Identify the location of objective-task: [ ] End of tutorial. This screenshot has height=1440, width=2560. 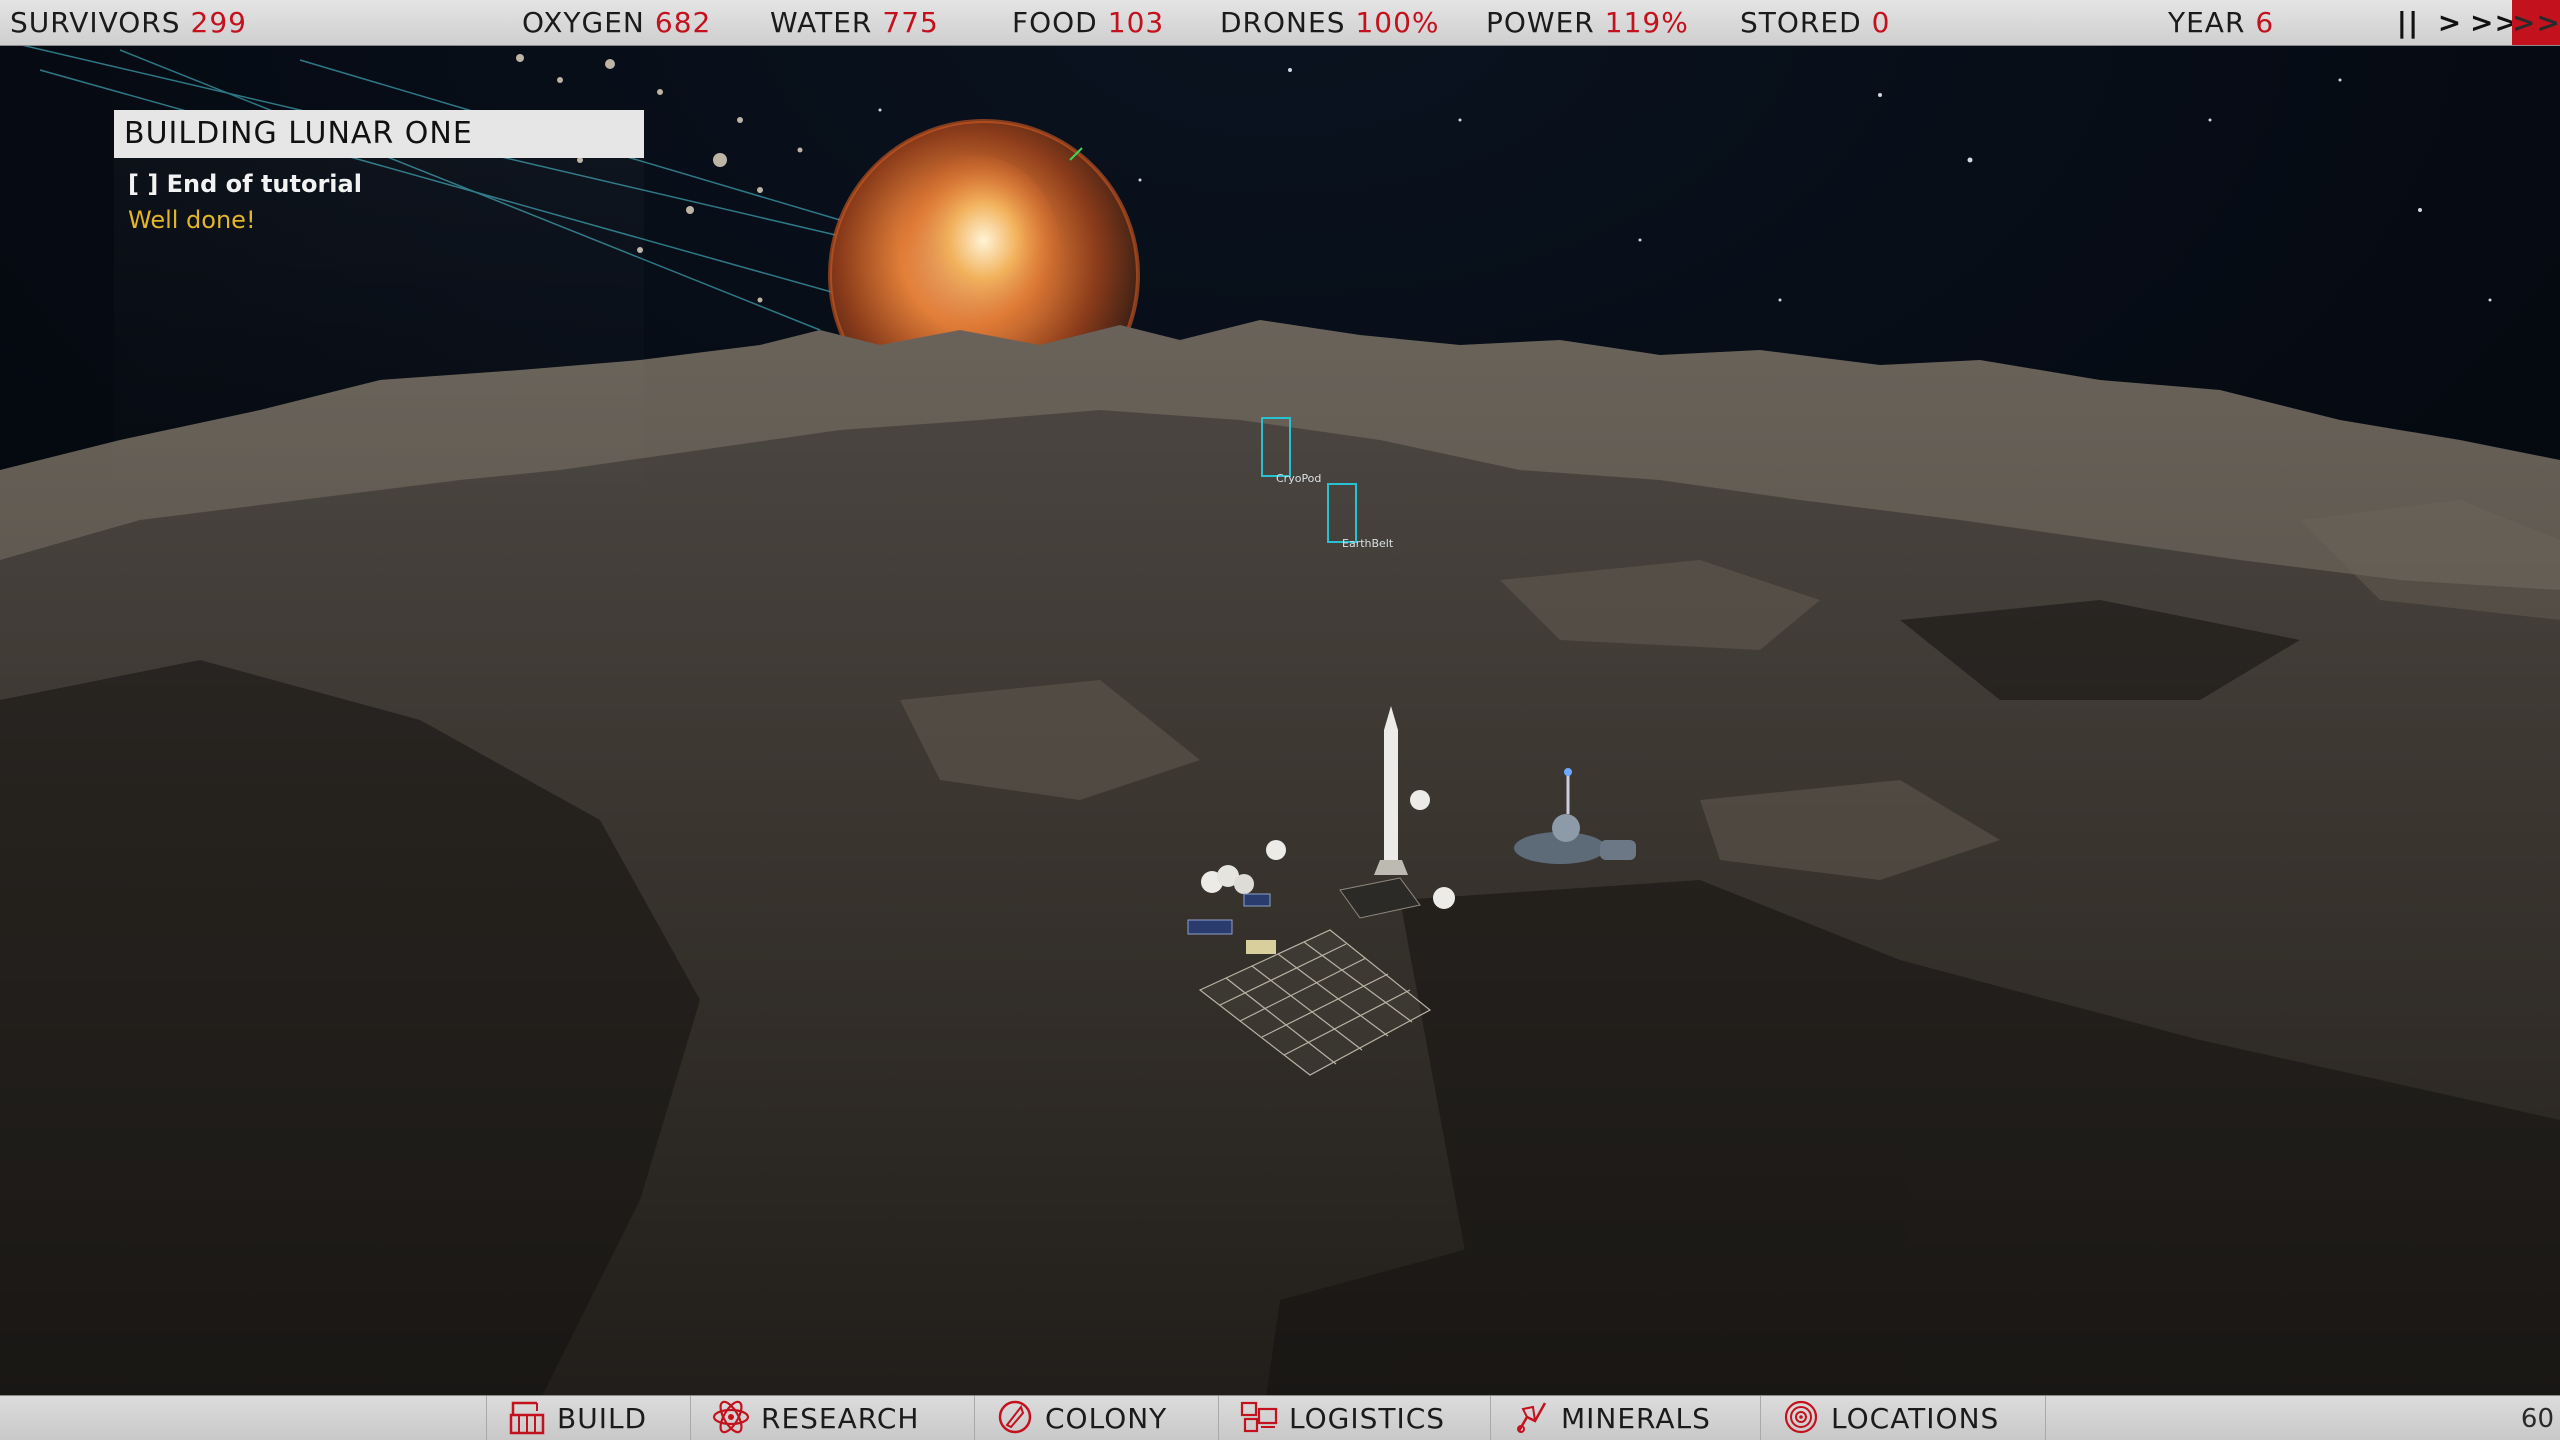
(245, 184).